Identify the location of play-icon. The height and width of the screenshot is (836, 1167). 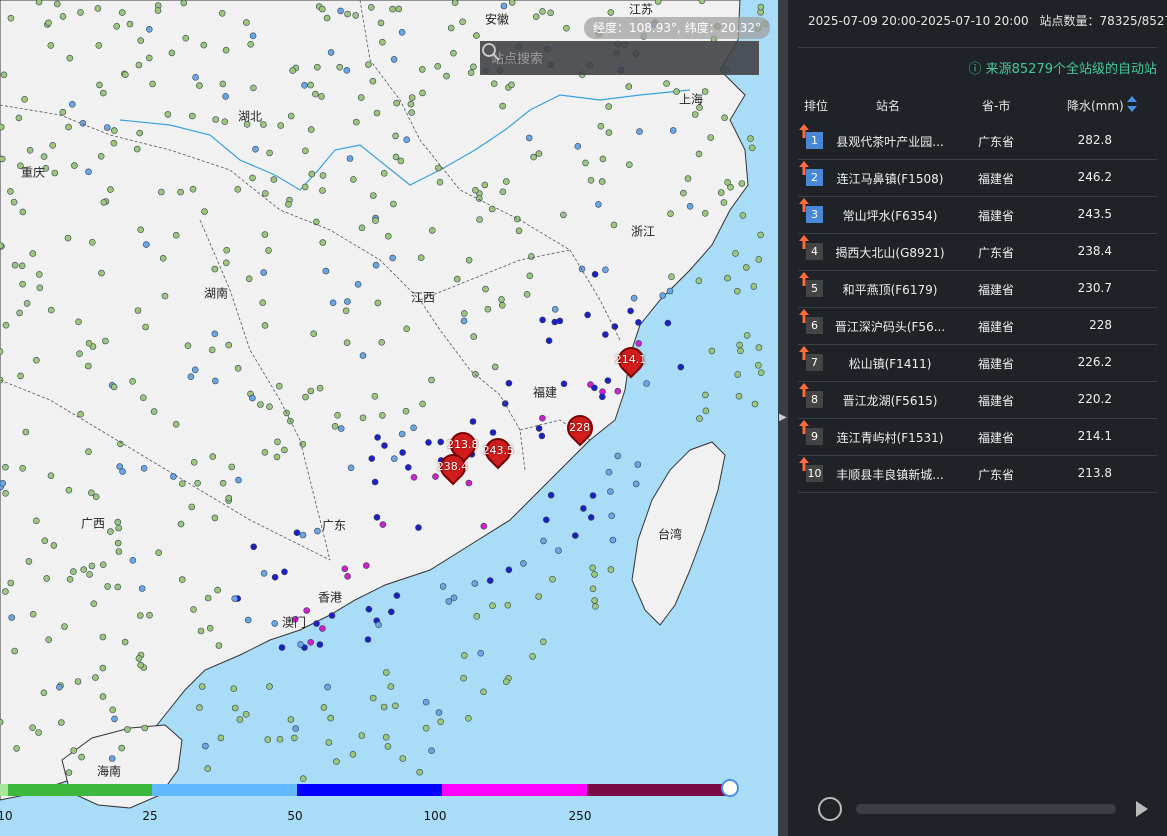
(1142, 809).